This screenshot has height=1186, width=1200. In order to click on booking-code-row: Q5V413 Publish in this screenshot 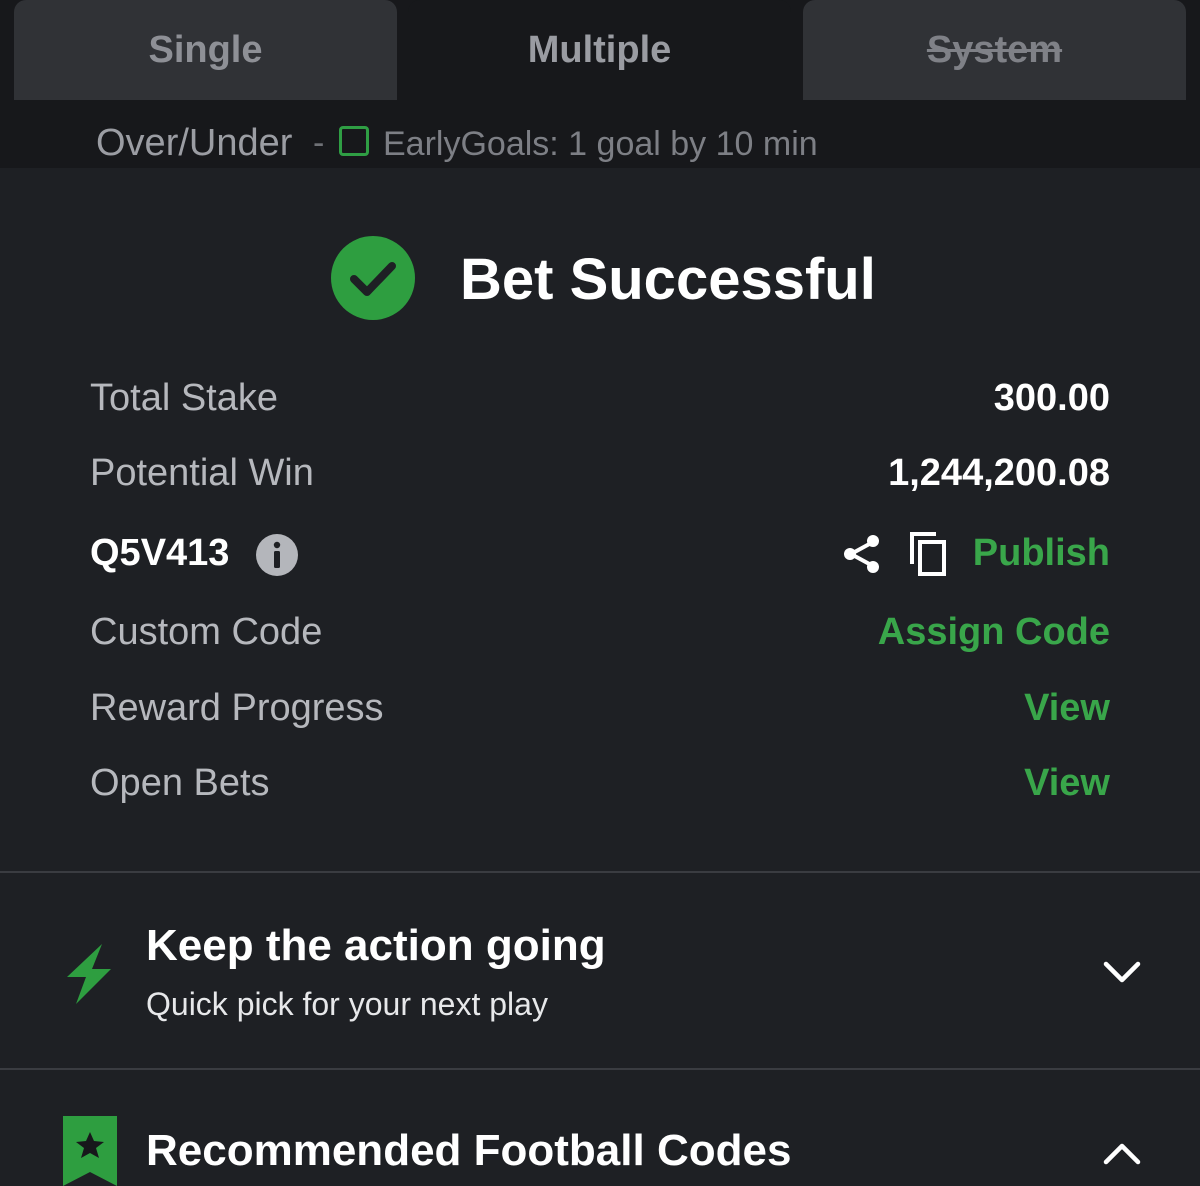, I will do `click(600, 562)`.